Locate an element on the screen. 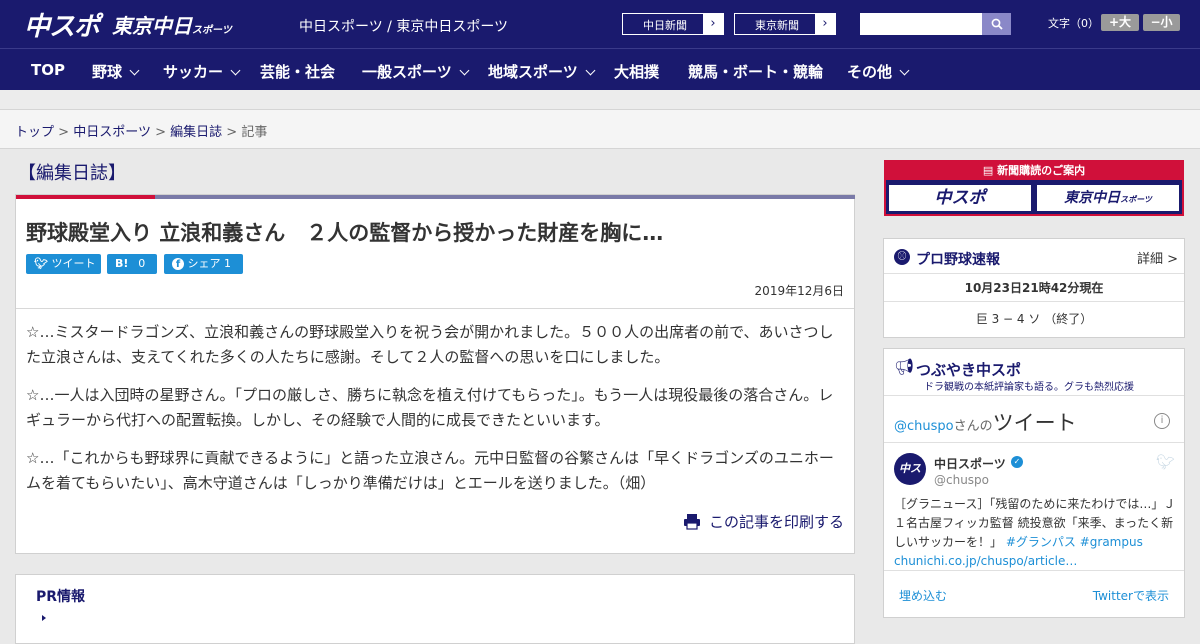 The height and width of the screenshot is (644, 1200). hatena-icon: B! is located at coordinates (122, 263).